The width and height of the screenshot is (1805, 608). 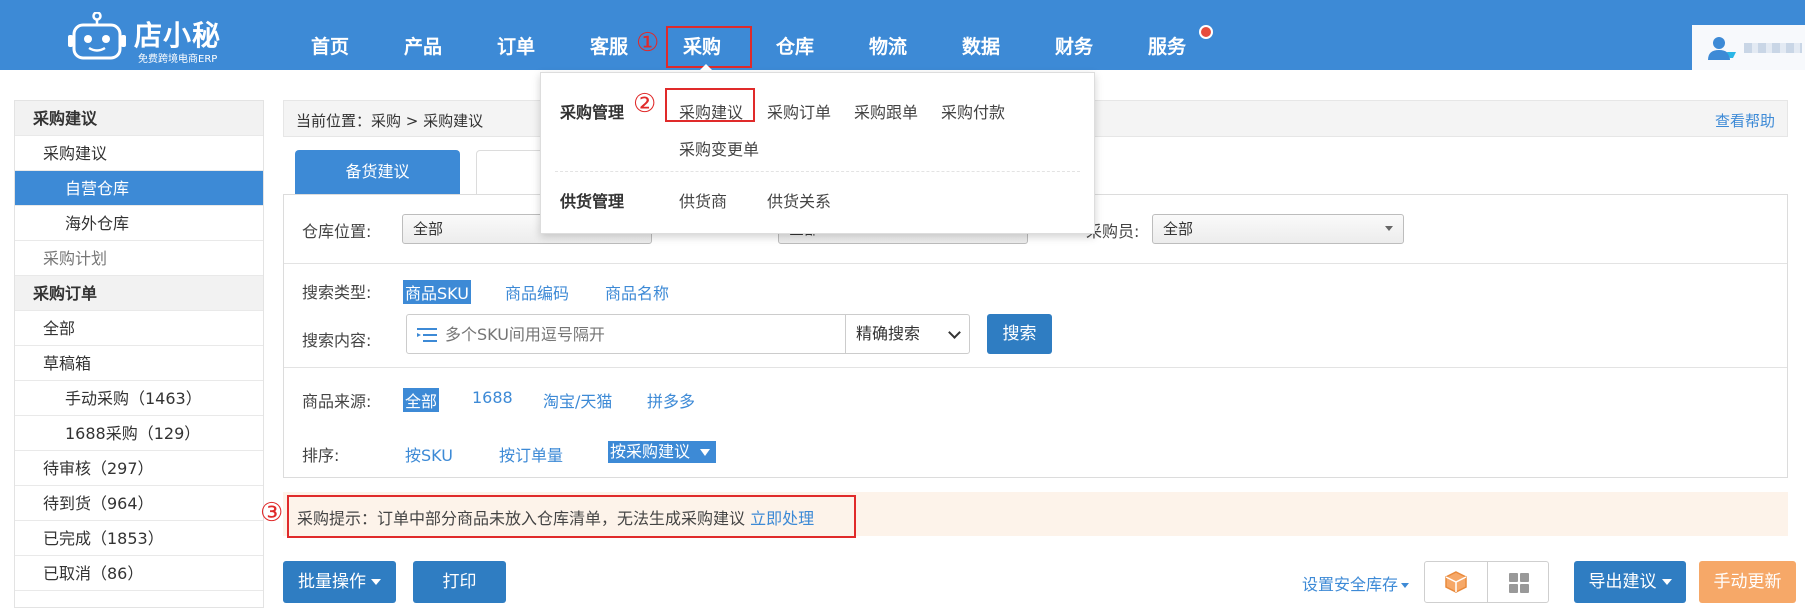 What do you see at coordinates (710, 105) in the screenshot?
I see `callout-box-purchase-suggestion` at bounding box center [710, 105].